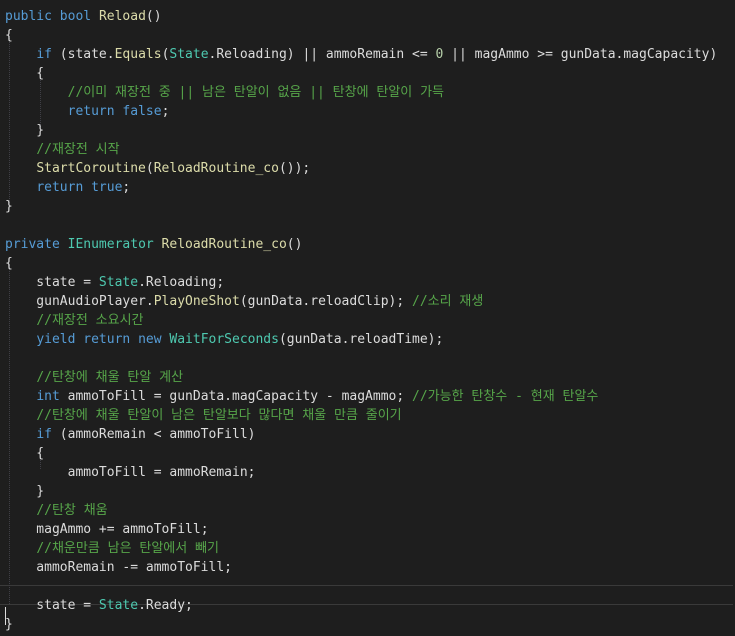  Describe the element at coordinates (25, 453) in the screenshot. I see `code-token: {` at that location.